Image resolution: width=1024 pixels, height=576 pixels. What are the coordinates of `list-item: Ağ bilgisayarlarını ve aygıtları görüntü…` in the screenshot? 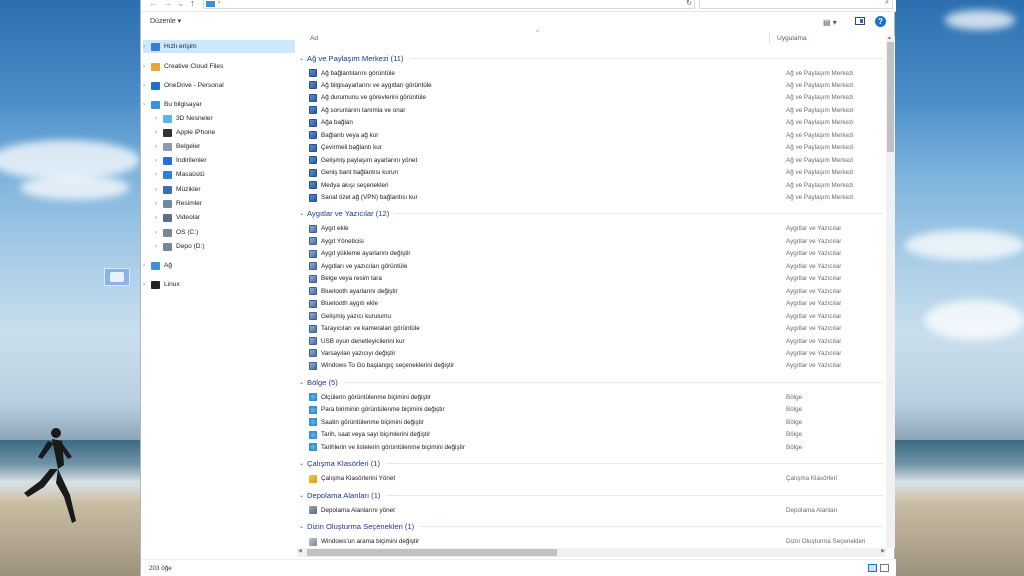 It's located at (595, 85).